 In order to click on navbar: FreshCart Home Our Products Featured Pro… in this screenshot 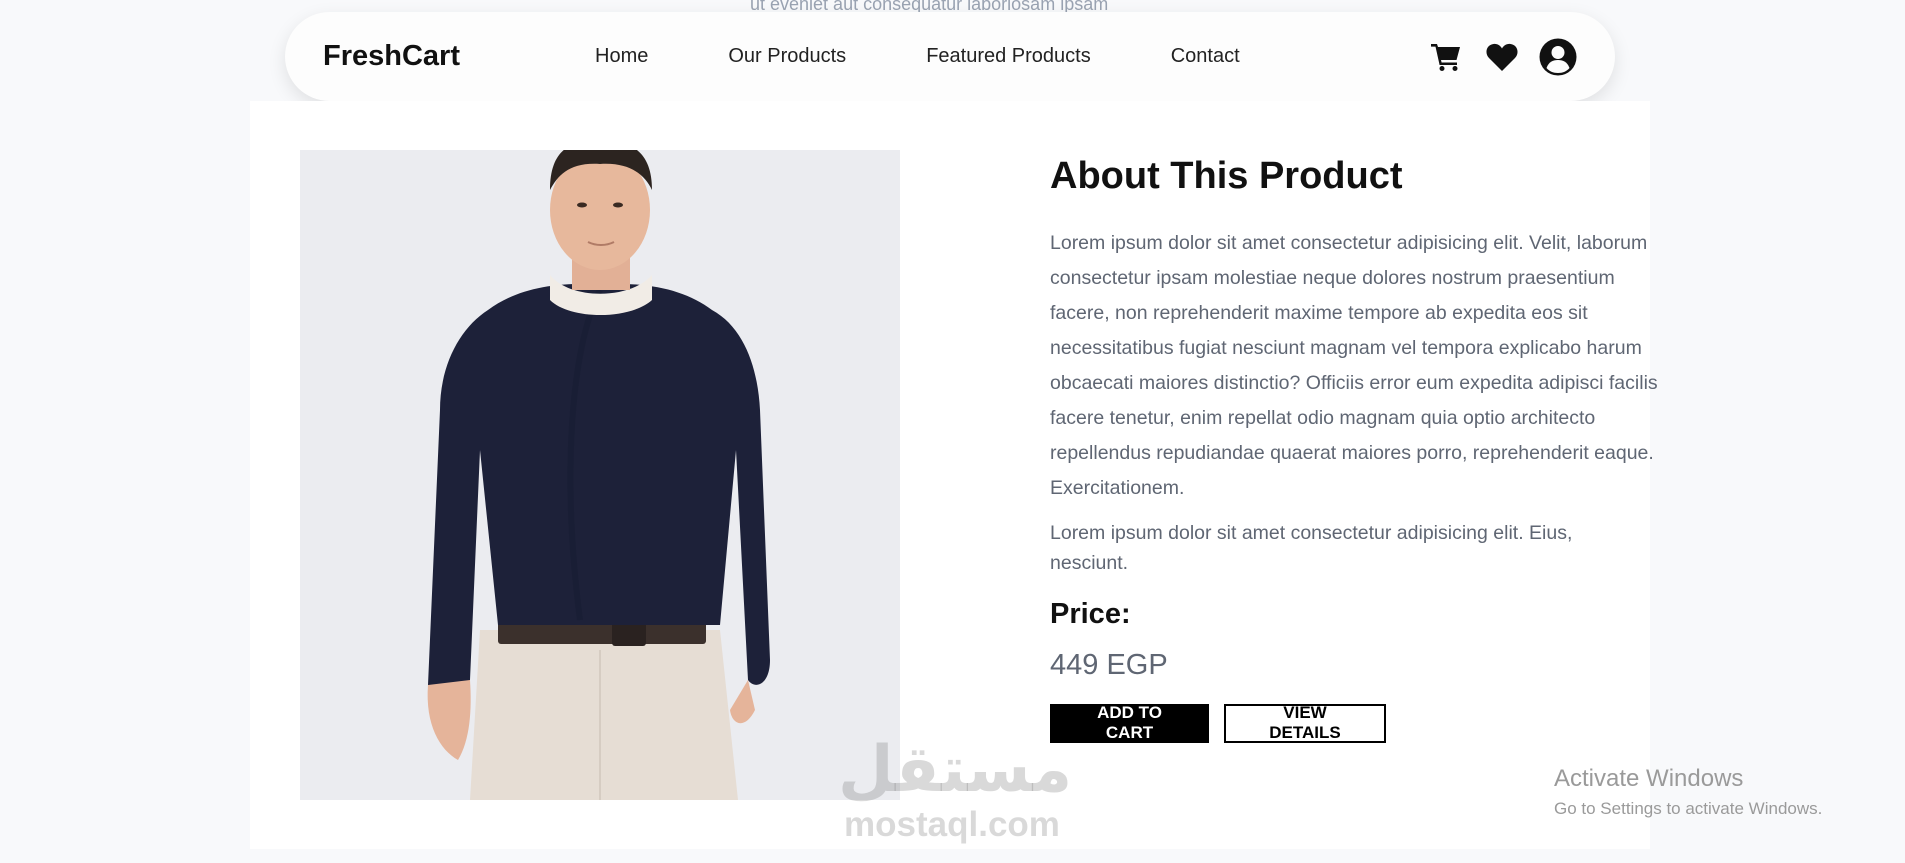, I will do `click(950, 56)`.